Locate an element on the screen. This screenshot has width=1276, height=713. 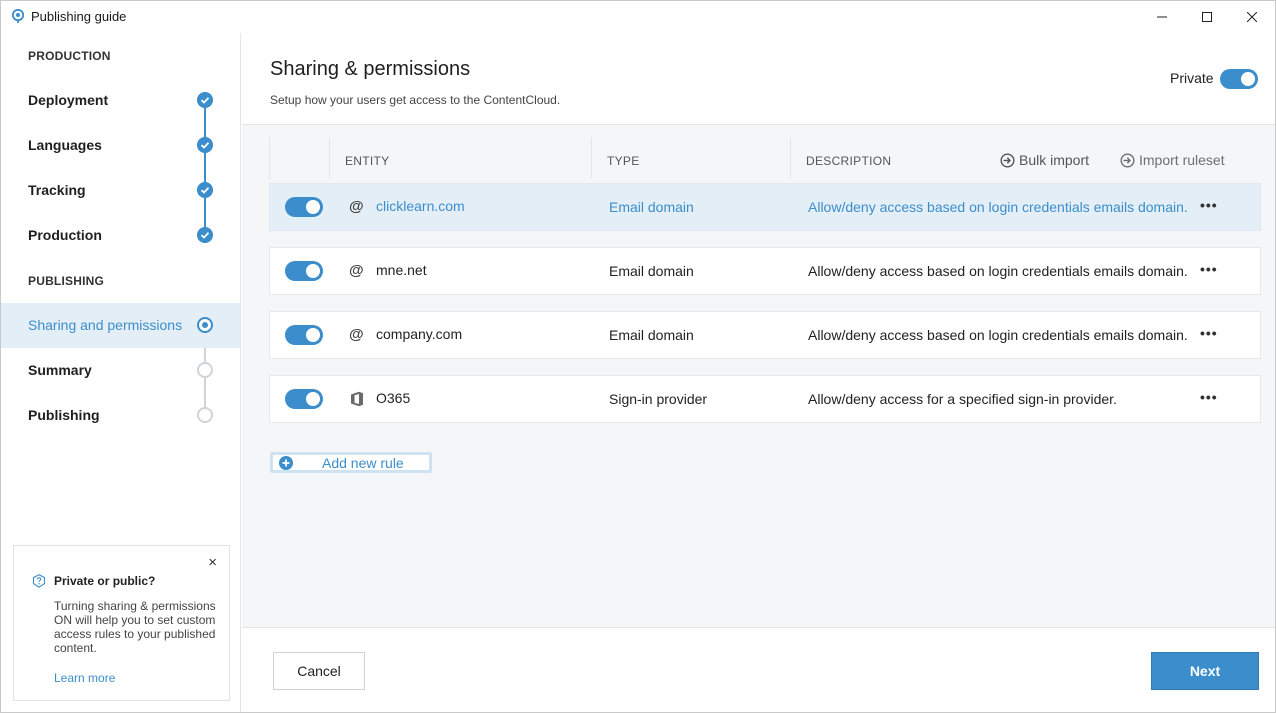
maximize-button is located at coordinates (1207, 17).